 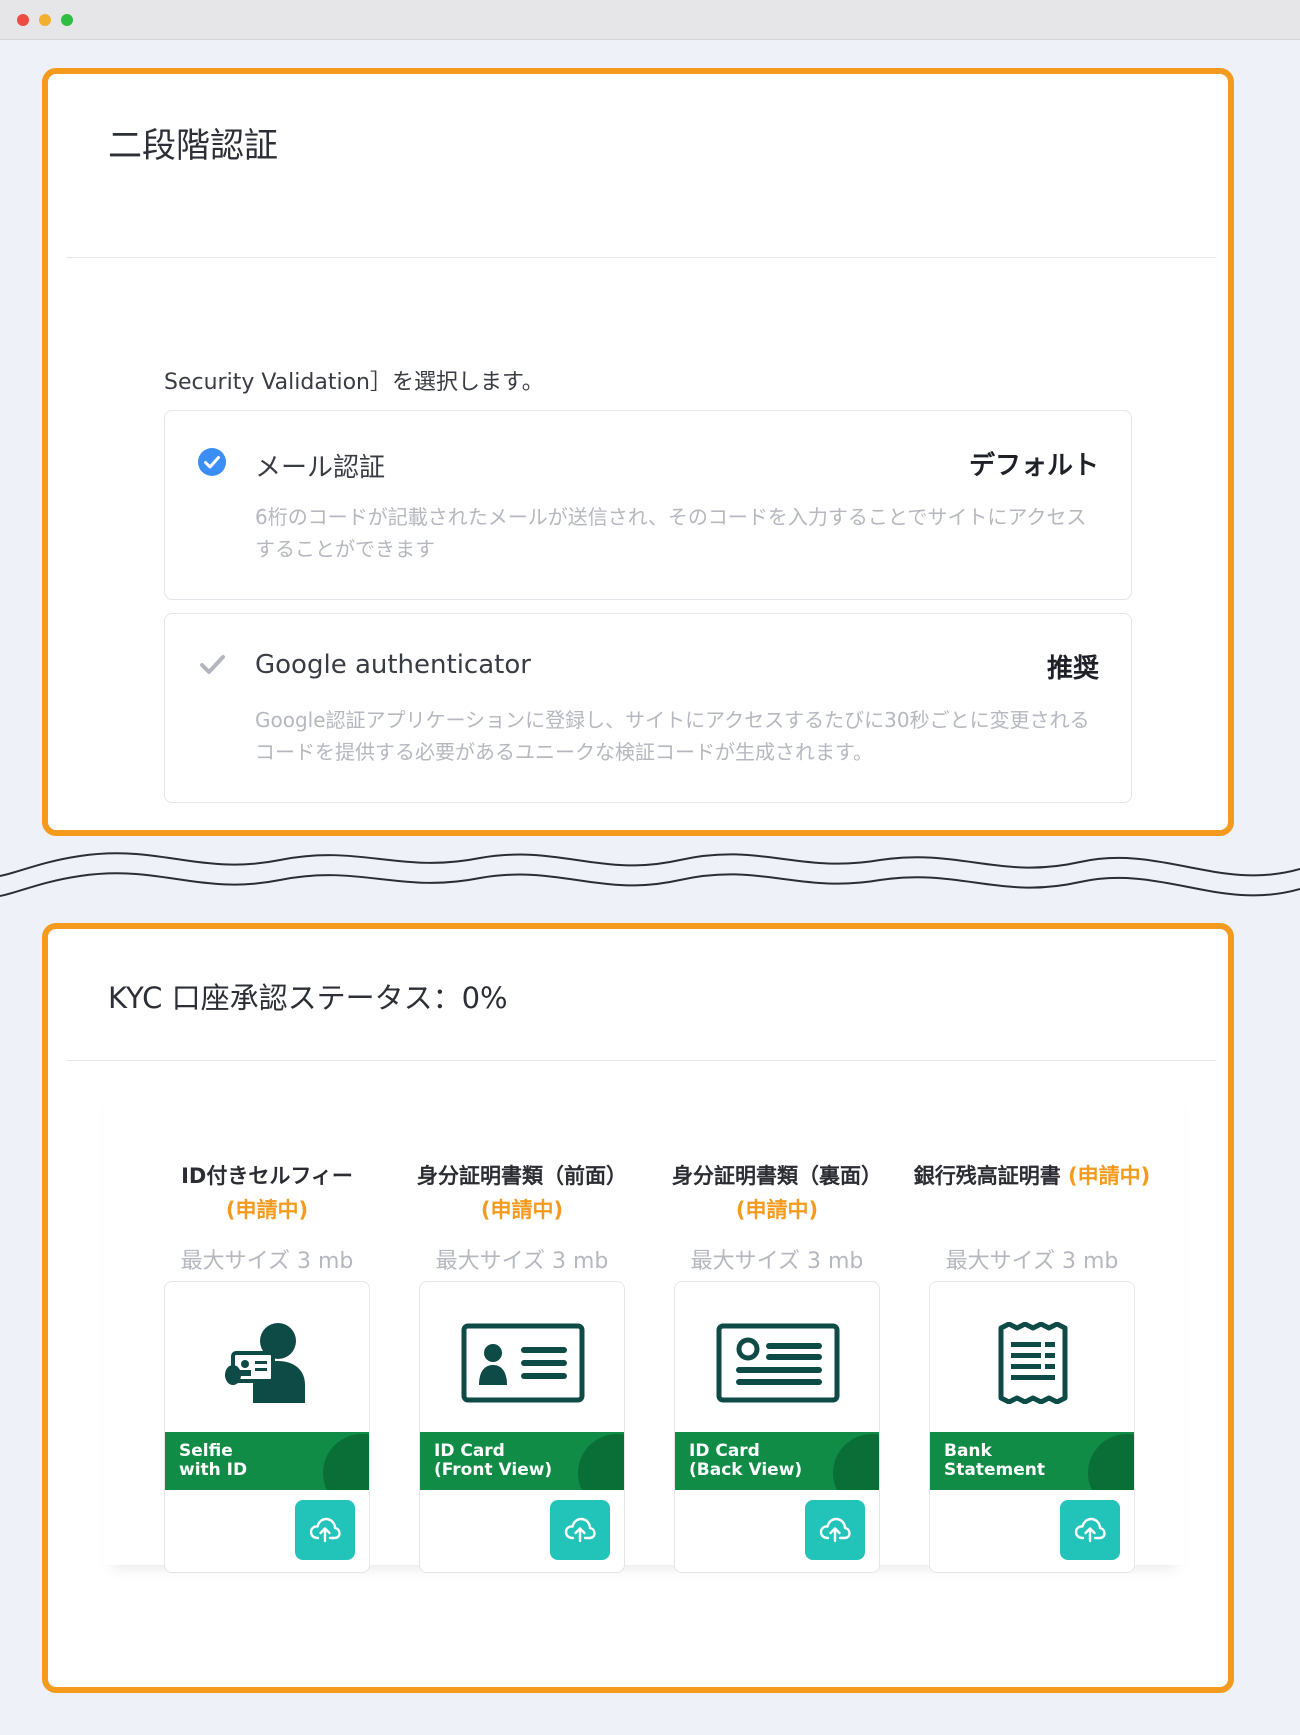 What do you see at coordinates (393, 665) in the screenshot?
I see `google-auth-name: Google authenticator` at bounding box center [393, 665].